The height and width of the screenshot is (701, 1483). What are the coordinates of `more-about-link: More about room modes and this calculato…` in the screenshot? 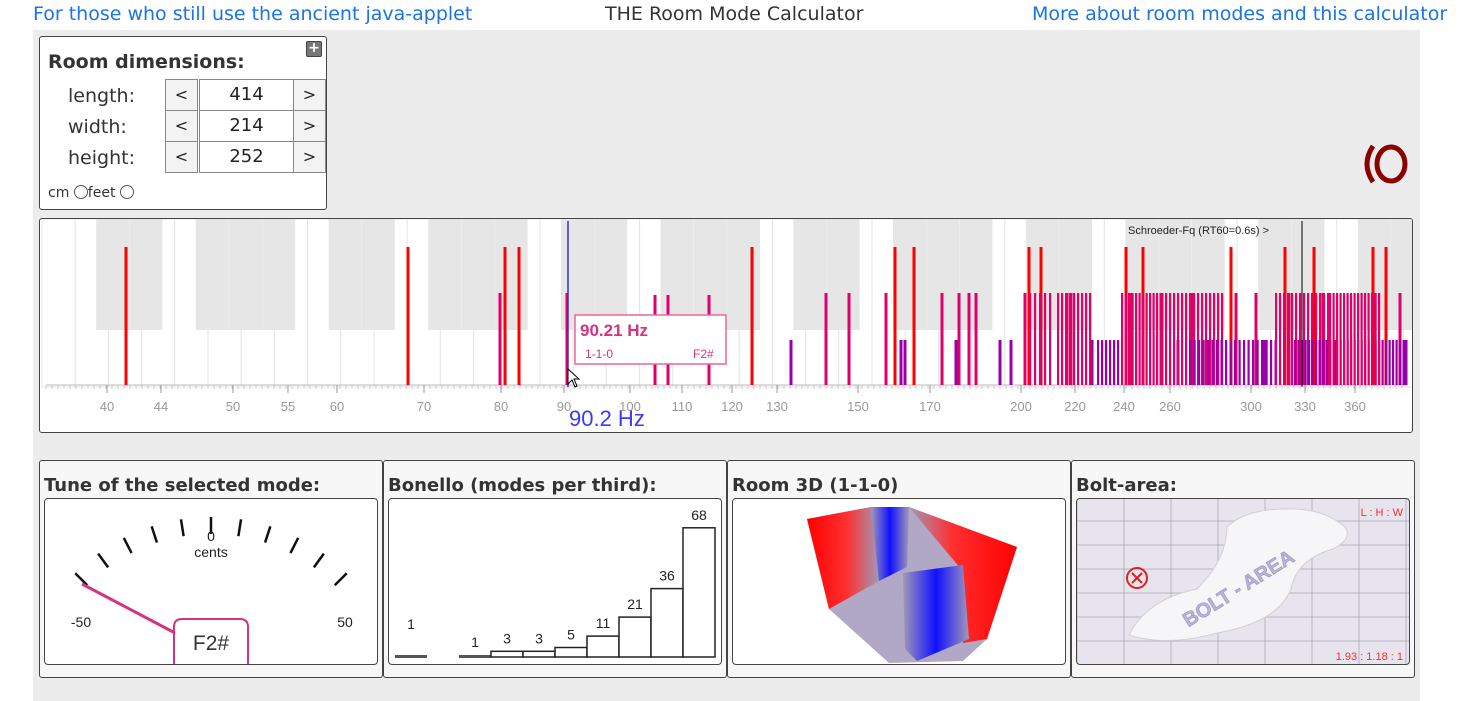 It's located at (1239, 14).